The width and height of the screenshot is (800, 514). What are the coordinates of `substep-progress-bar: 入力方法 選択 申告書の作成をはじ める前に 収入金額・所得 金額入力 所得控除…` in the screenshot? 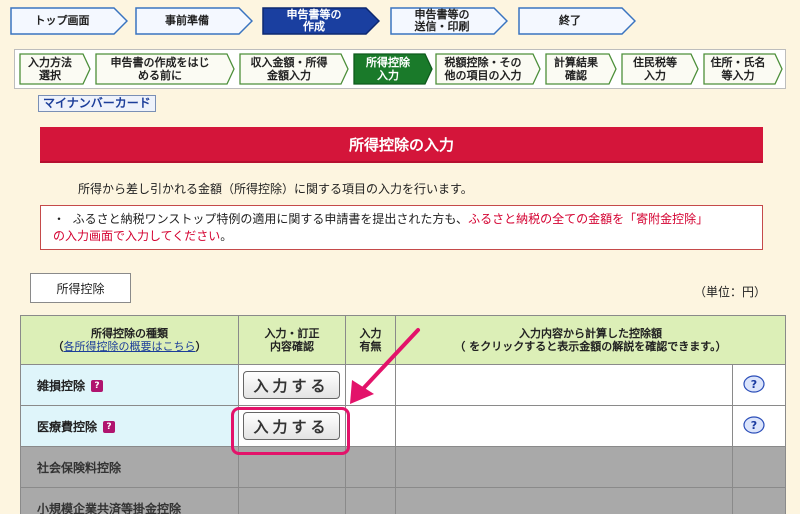 It's located at (400, 69).